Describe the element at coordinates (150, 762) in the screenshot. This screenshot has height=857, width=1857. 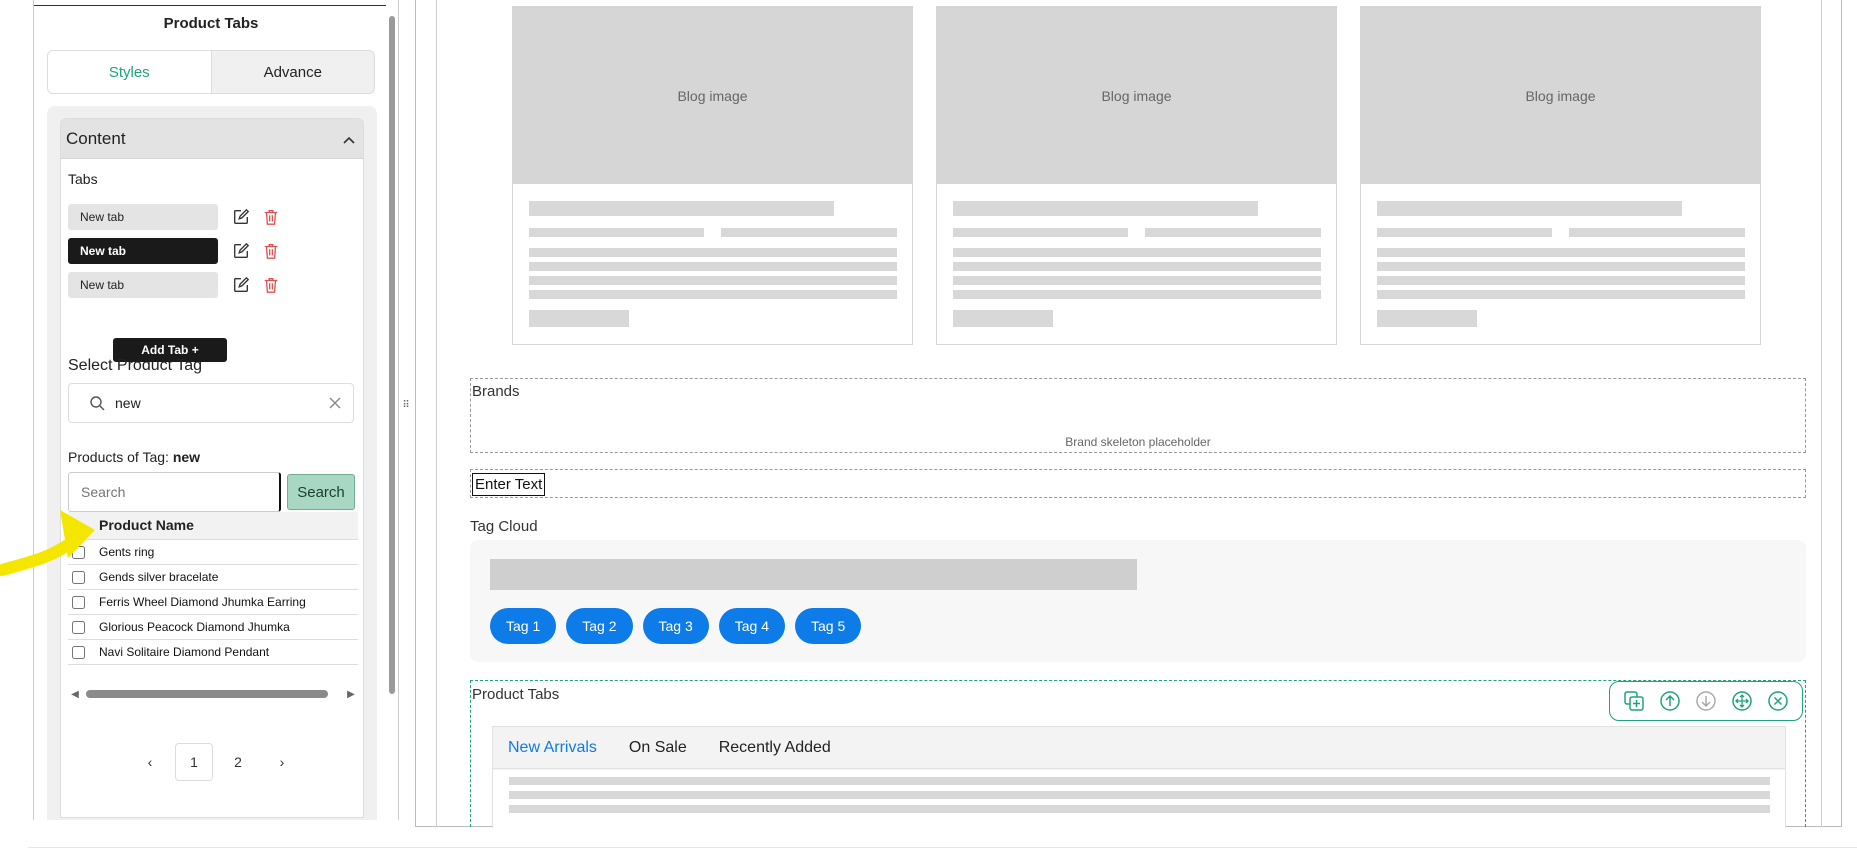
I see `prev-page-button: ‹` at that location.